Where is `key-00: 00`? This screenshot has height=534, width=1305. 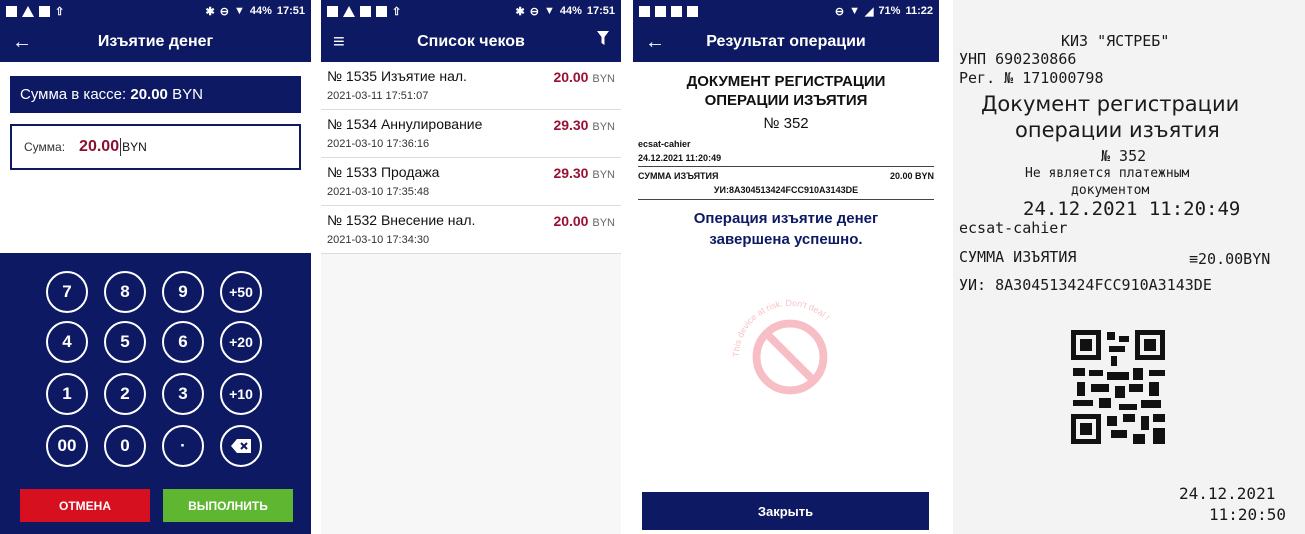 key-00: 00 is located at coordinates (67, 446).